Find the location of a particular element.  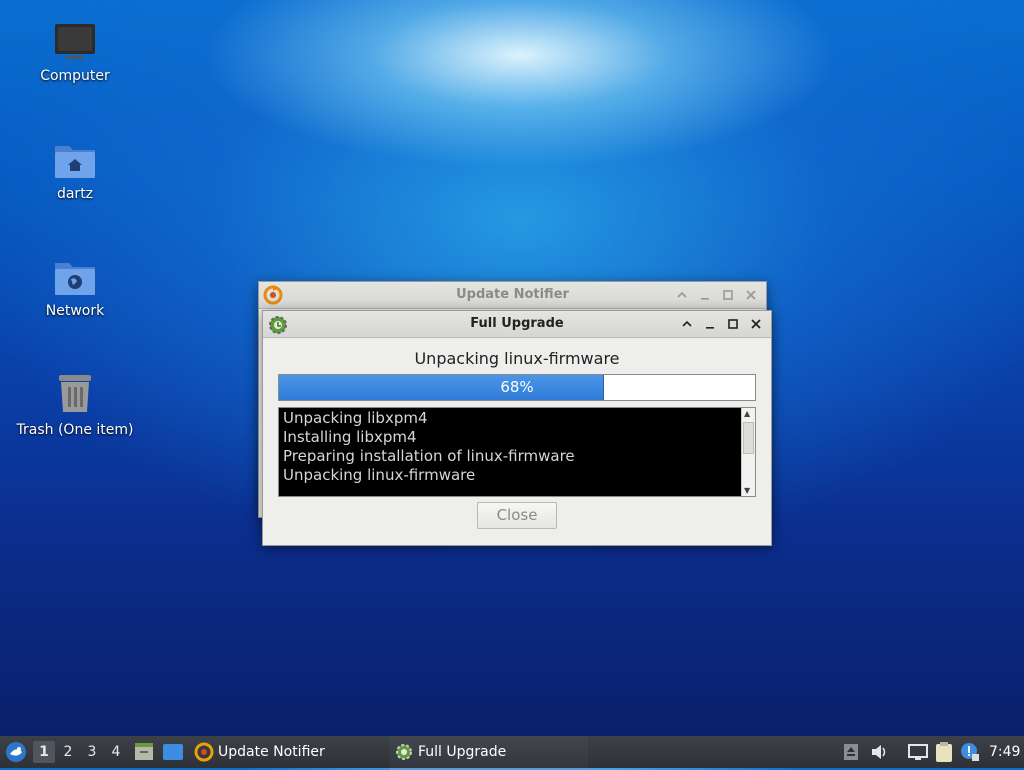

eject-icon is located at coordinates (851, 752).